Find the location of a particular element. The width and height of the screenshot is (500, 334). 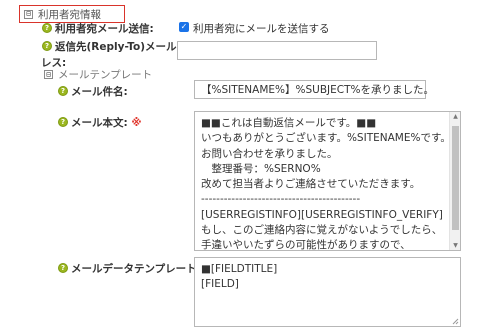

mail-subject-input: 【%SITENAME%】%SUBJECT%を承りました。 is located at coordinates (314, 89).